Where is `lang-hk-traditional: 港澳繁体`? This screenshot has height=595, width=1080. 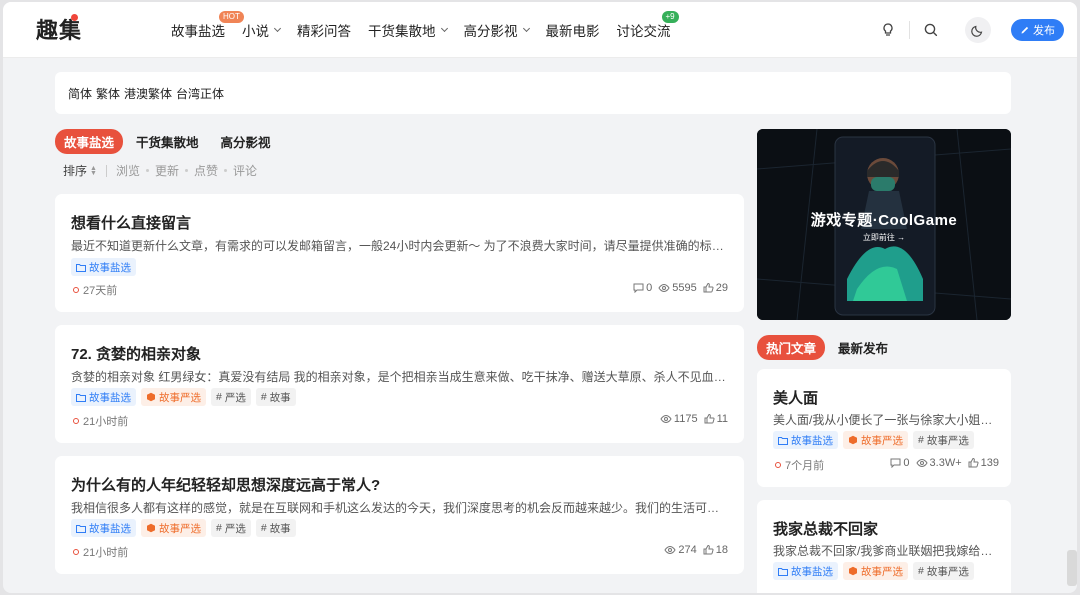
lang-hk-traditional: 港澳繁体 is located at coordinates (148, 93).